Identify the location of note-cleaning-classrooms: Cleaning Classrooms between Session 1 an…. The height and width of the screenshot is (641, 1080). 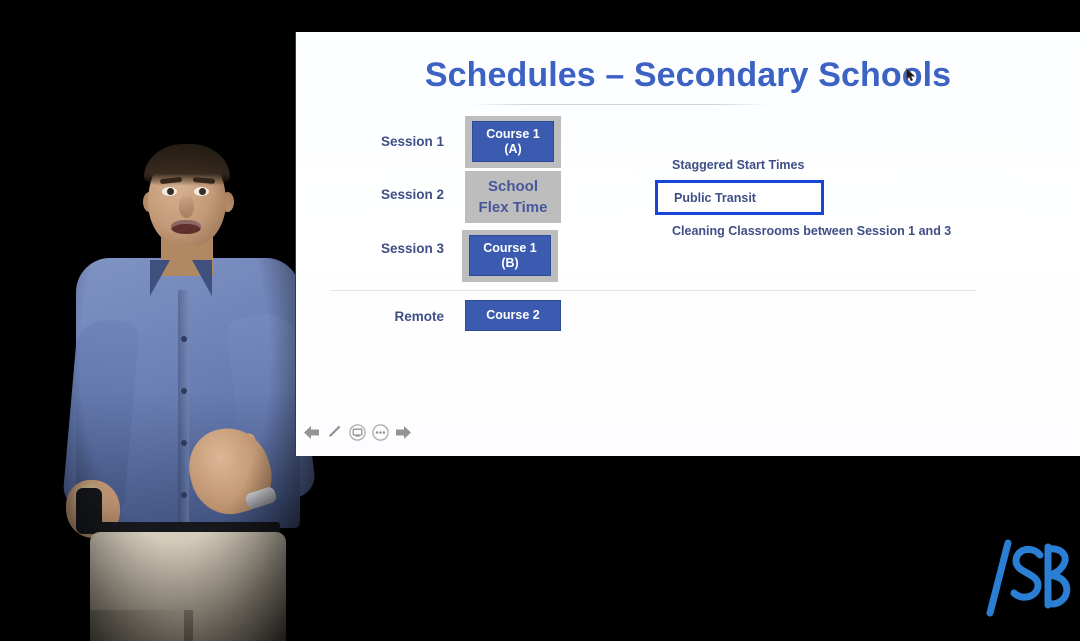
(812, 231).